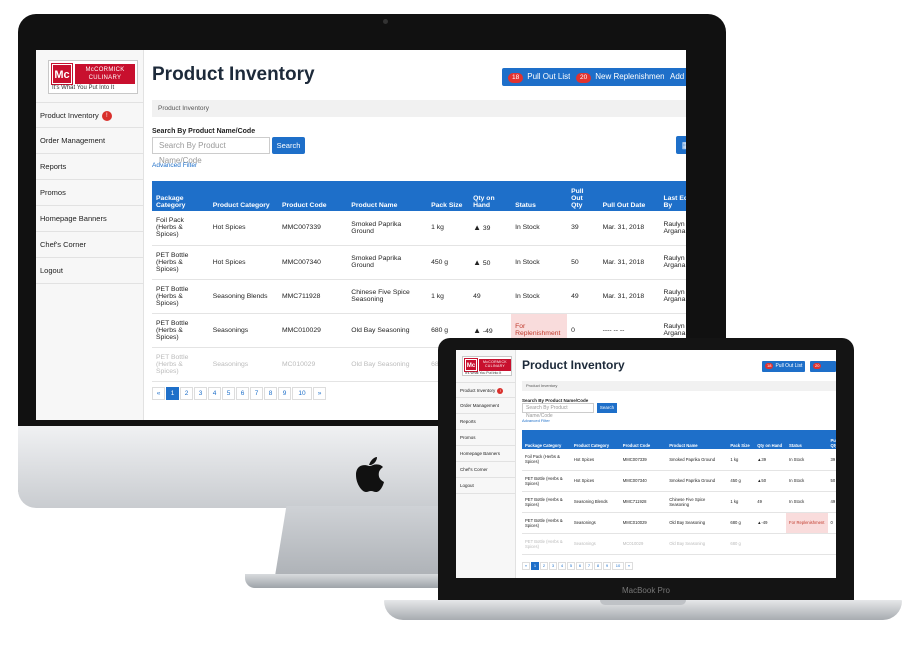 Image resolution: width=909 pixels, height=646 pixels. What do you see at coordinates (764, 459) in the screenshot?
I see `qty-value: 39` at bounding box center [764, 459].